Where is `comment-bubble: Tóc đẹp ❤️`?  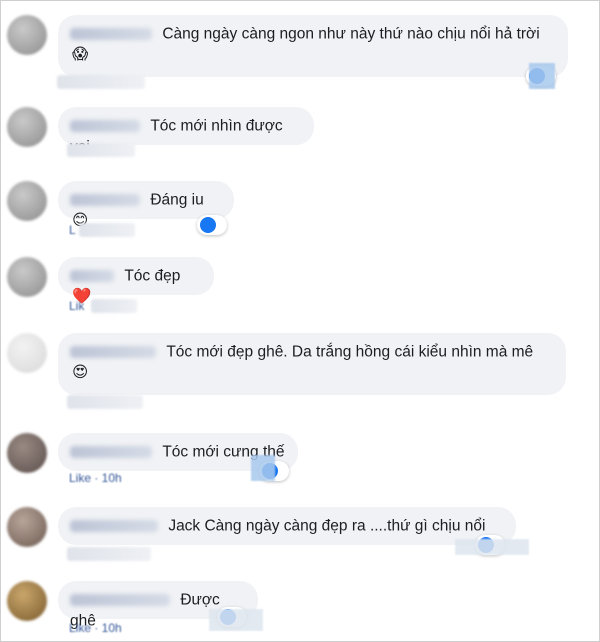
comment-bubble: Tóc đẹp ❤️ is located at coordinates (136, 281).